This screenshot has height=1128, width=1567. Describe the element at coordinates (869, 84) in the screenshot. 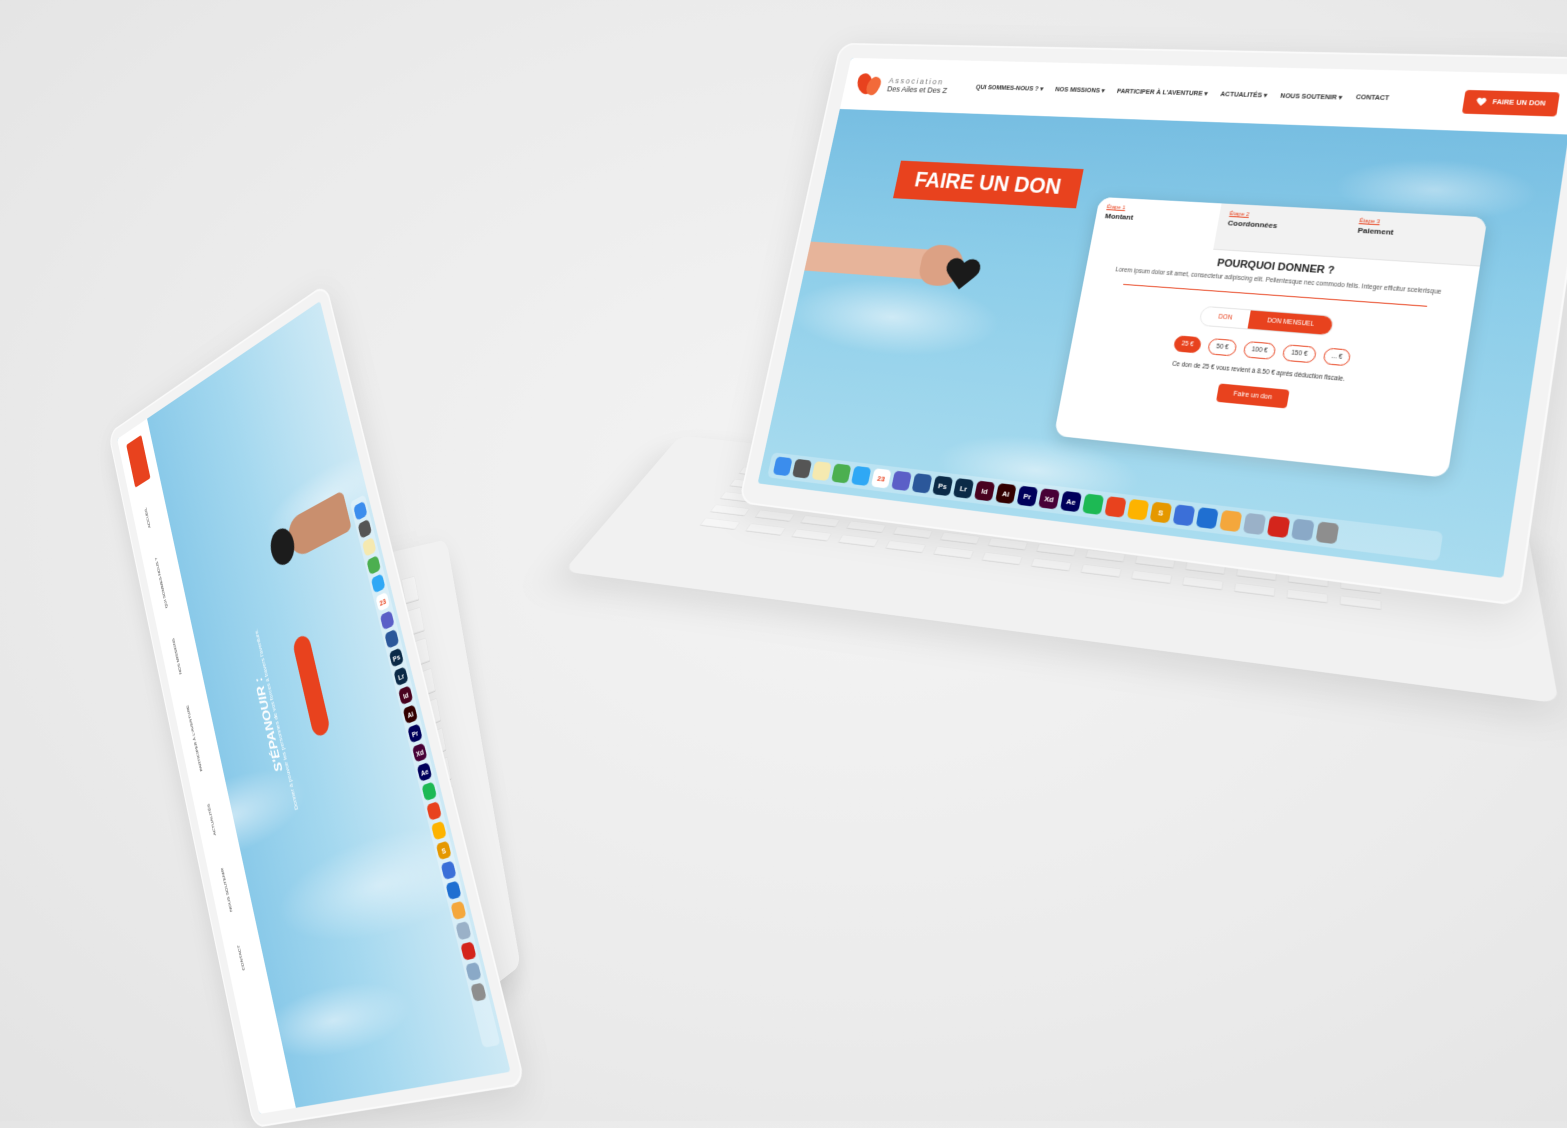

I see `wings-logo-icon` at that location.